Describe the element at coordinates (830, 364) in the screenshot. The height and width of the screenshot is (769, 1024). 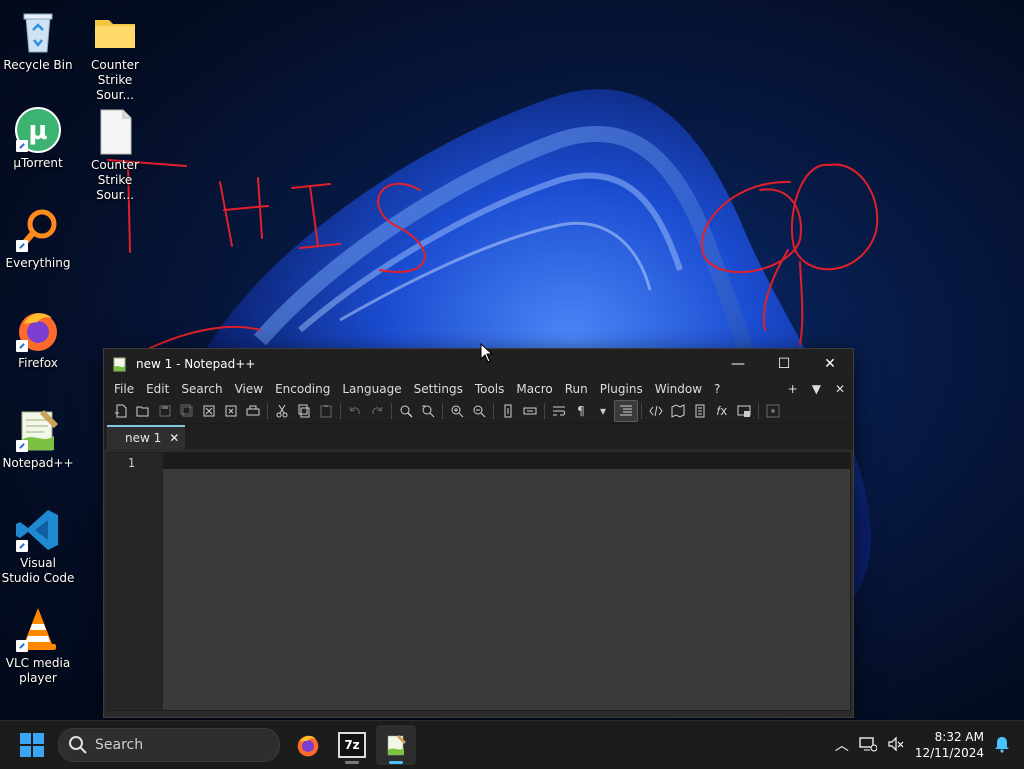
I see `close-button: ✕` at that location.